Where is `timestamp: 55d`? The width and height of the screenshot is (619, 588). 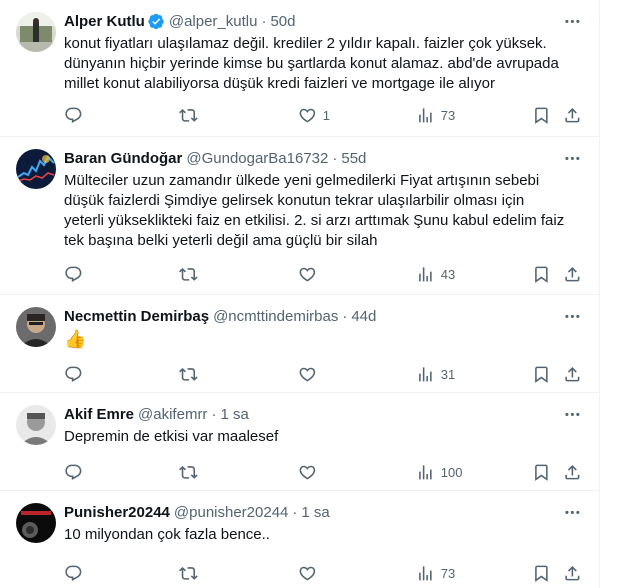 timestamp: 55d is located at coordinates (353, 158).